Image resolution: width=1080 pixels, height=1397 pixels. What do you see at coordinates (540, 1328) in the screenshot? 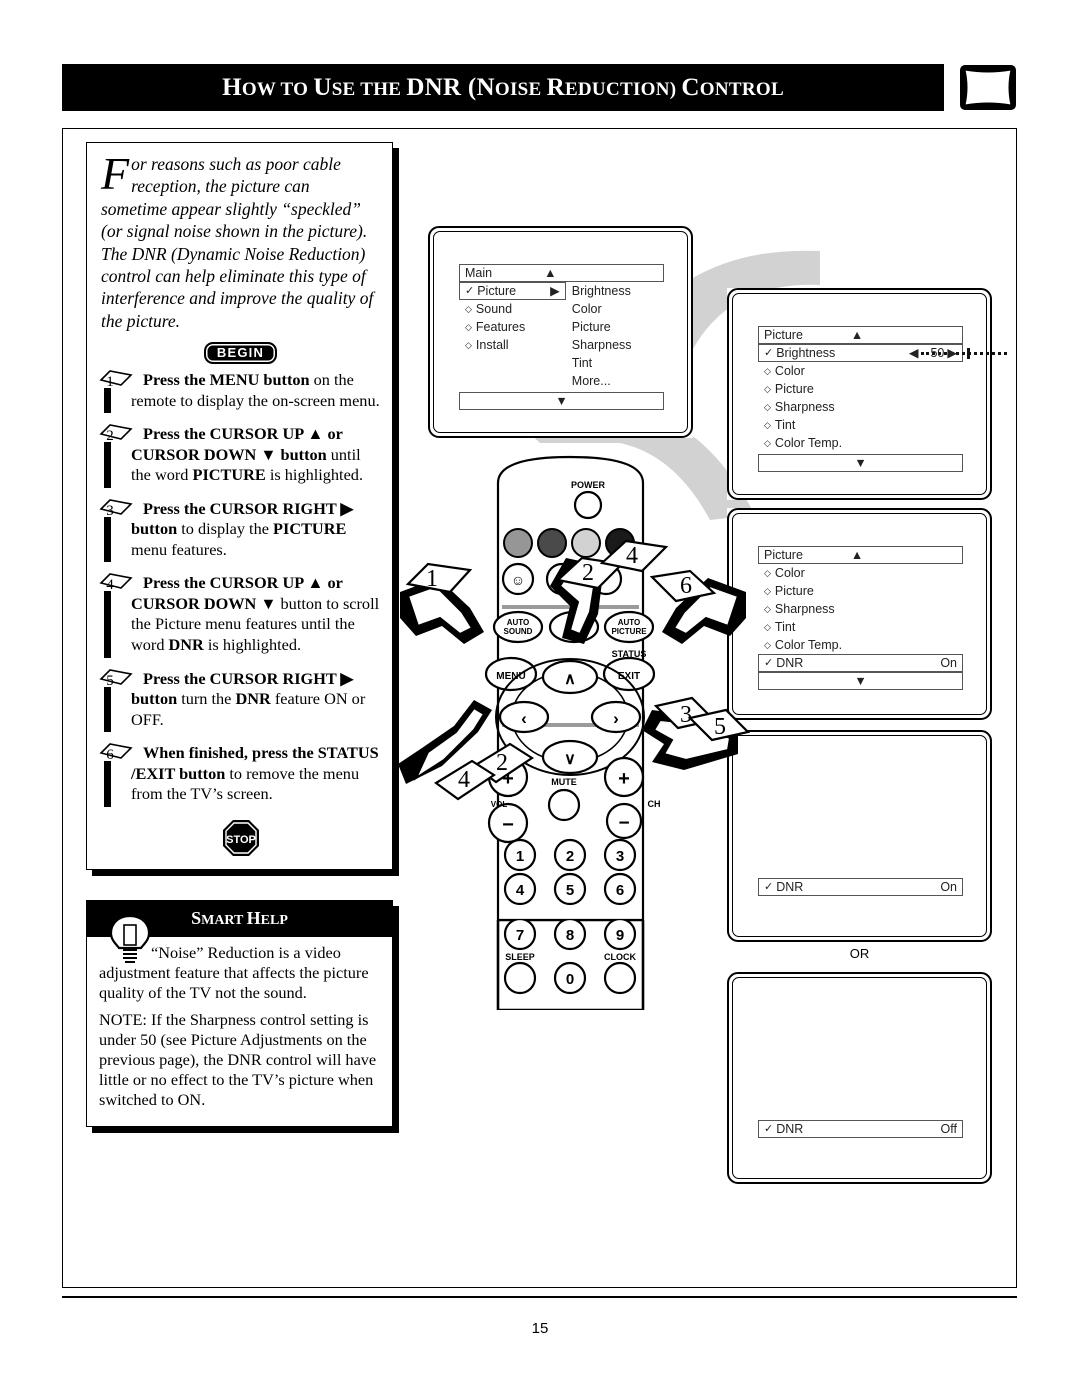
I see `page-number: 15` at bounding box center [540, 1328].